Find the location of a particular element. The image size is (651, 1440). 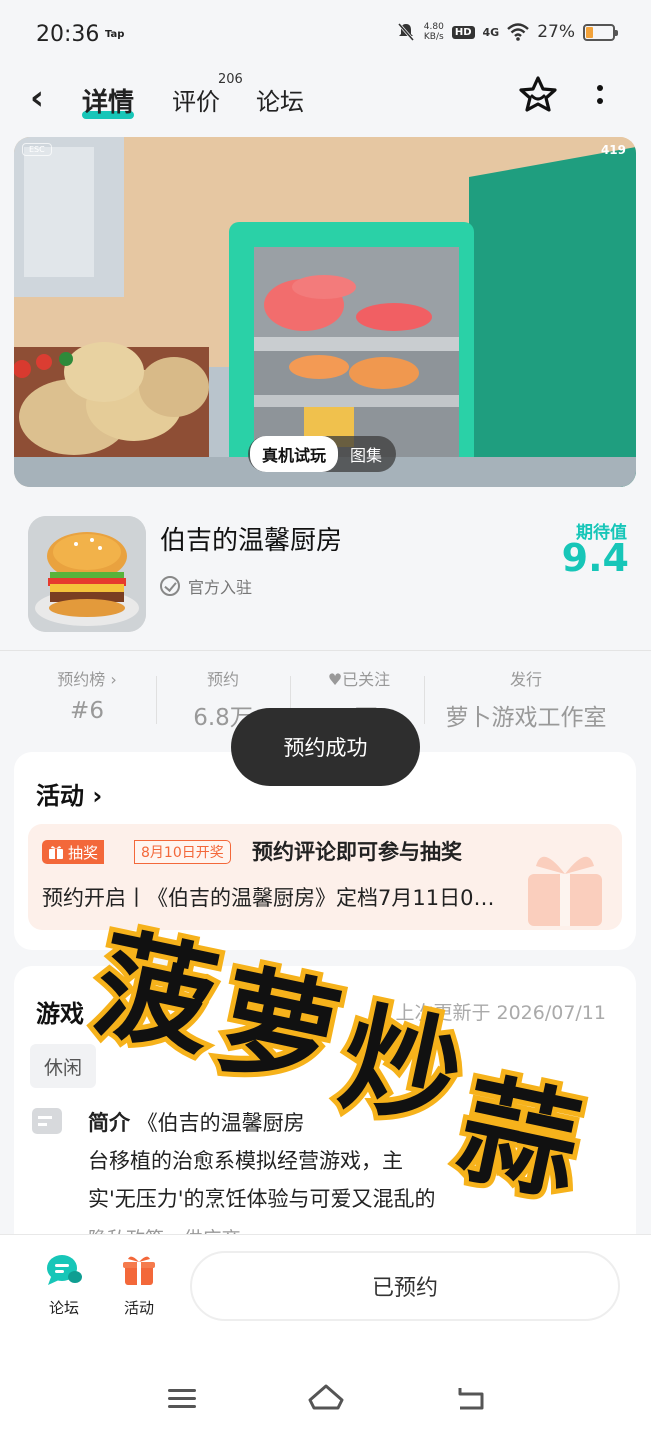

activity-headline: 预约评论即可参与抽奖 is located at coordinates (357, 852).